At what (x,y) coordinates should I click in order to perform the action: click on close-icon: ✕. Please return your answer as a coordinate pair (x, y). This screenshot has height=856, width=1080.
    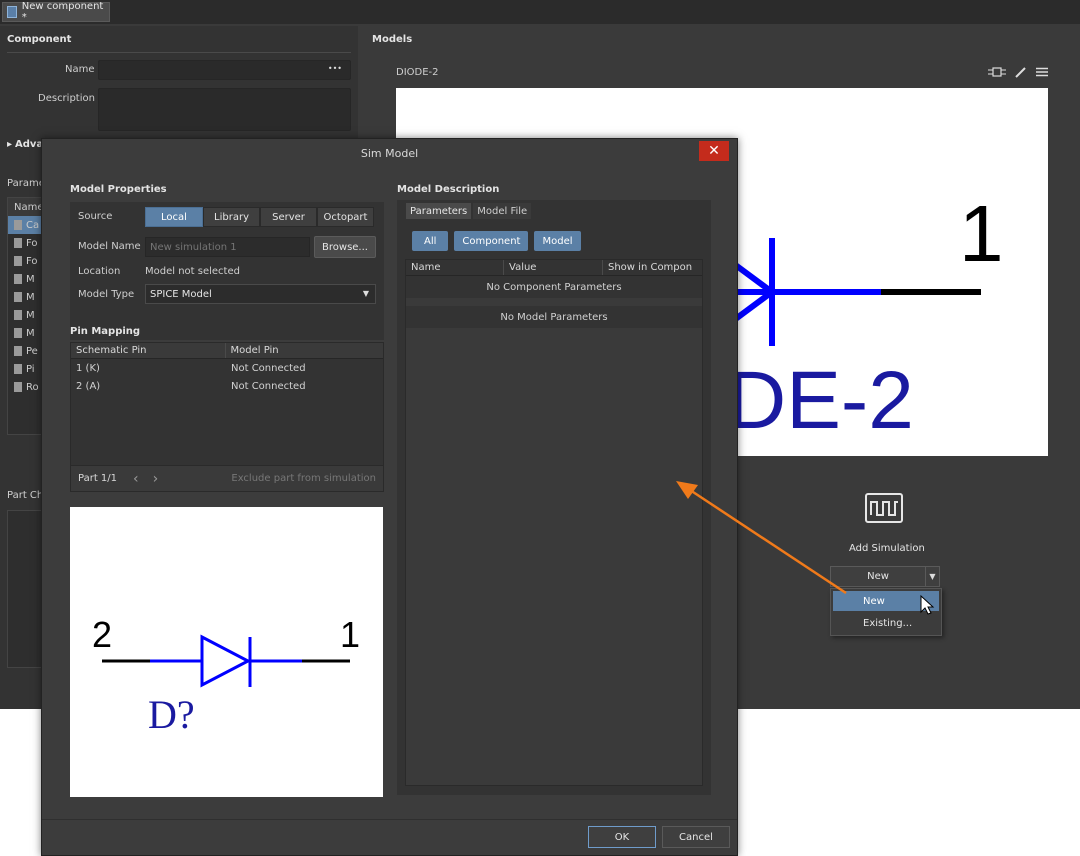
    Looking at the image, I should click on (714, 151).